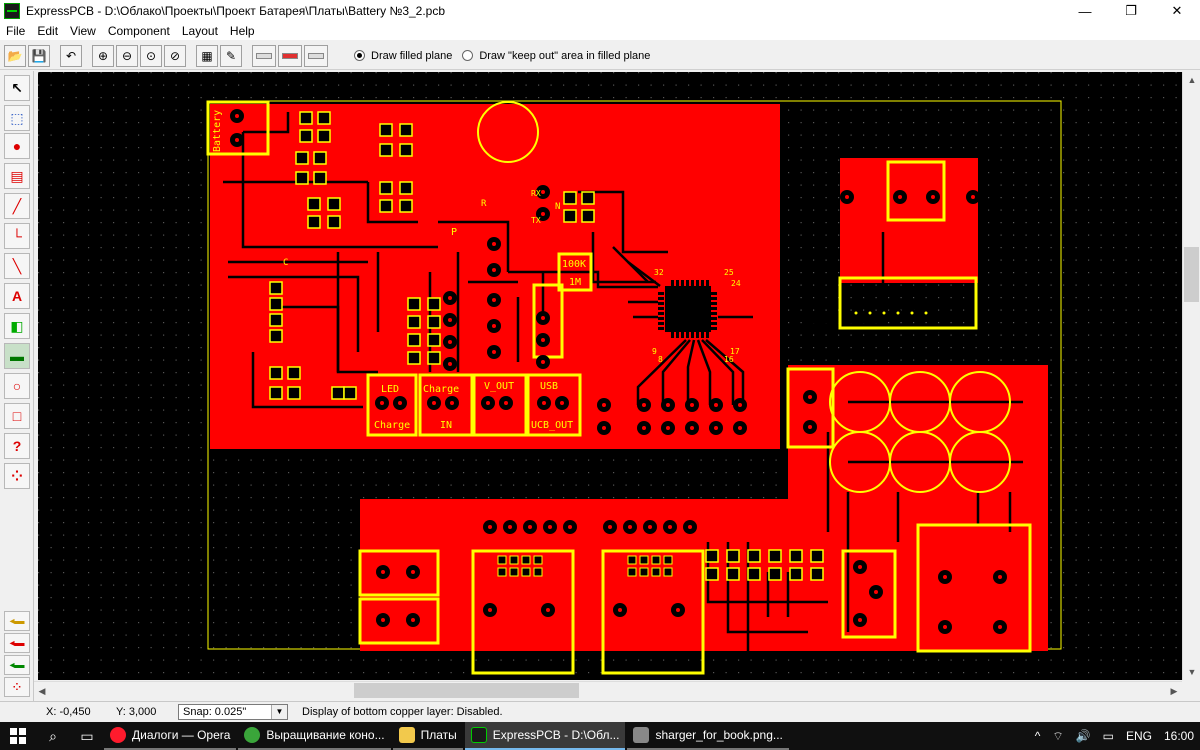  What do you see at coordinates (17, 266) in the screenshot?
I see `line-tool: ╲` at bounding box center [17, 266].